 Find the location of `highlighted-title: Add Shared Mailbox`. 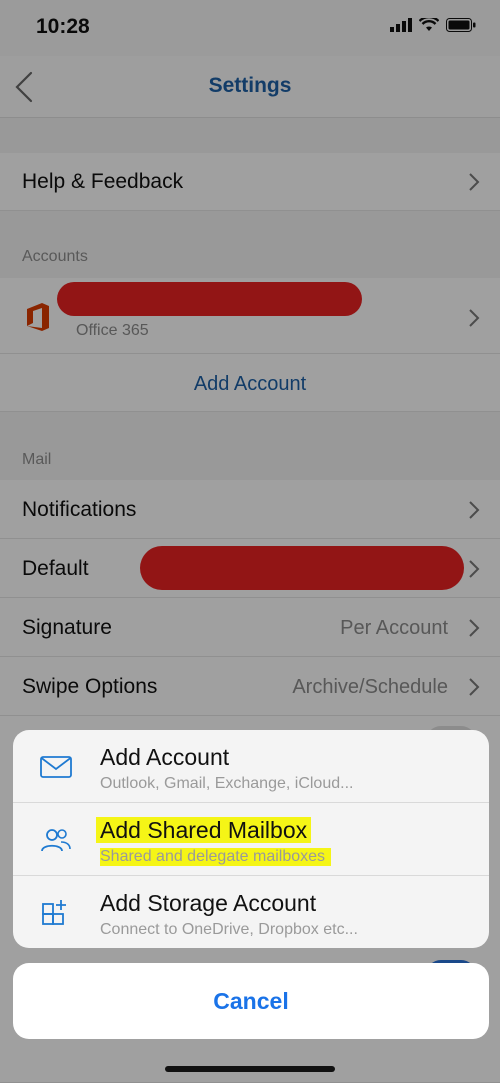

highlighted-title: Add Shared Mailbox is located at coordinates (204, 830).